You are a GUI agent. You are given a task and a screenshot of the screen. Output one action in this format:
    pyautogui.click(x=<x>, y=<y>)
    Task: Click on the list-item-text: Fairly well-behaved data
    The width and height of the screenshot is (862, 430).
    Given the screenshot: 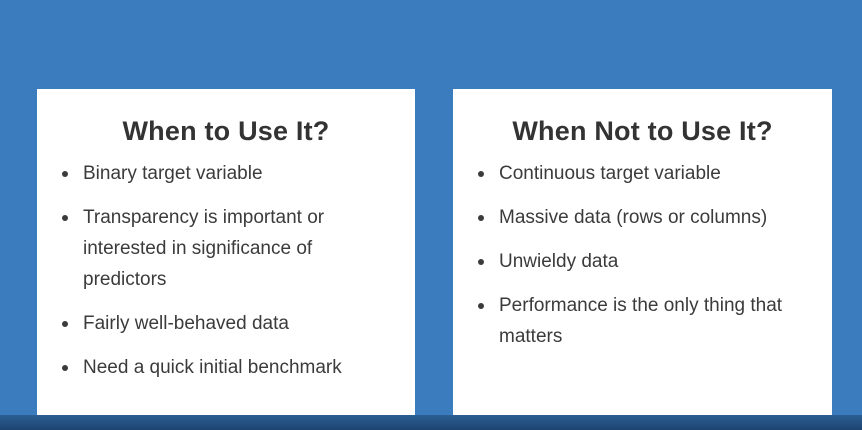 What is the action you would take?
    pyautogui.click(x=186, y=323)
    